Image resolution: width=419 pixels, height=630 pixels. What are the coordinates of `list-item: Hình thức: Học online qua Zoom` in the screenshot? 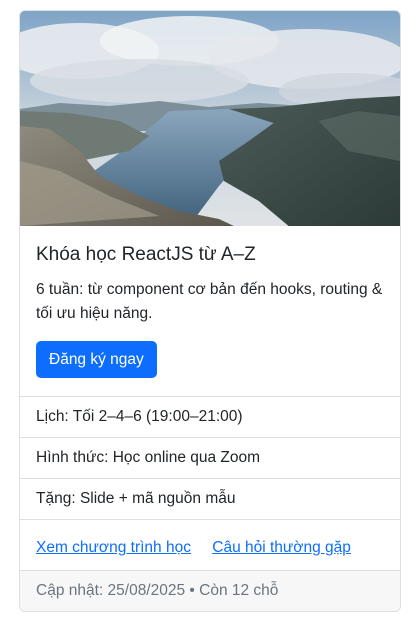 It's located at (210, 458).